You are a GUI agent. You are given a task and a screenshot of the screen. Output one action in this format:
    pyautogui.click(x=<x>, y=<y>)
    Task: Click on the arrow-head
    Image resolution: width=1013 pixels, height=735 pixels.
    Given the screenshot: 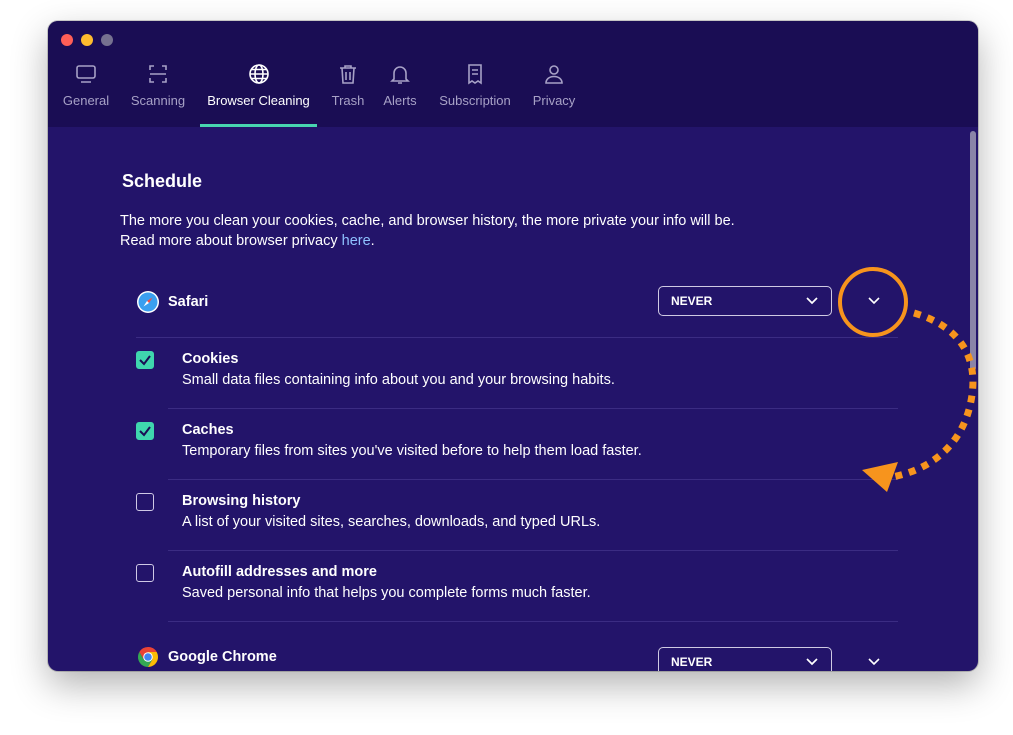 What is the action you would take?
    pyautogui.click(x=880, y=477)
    